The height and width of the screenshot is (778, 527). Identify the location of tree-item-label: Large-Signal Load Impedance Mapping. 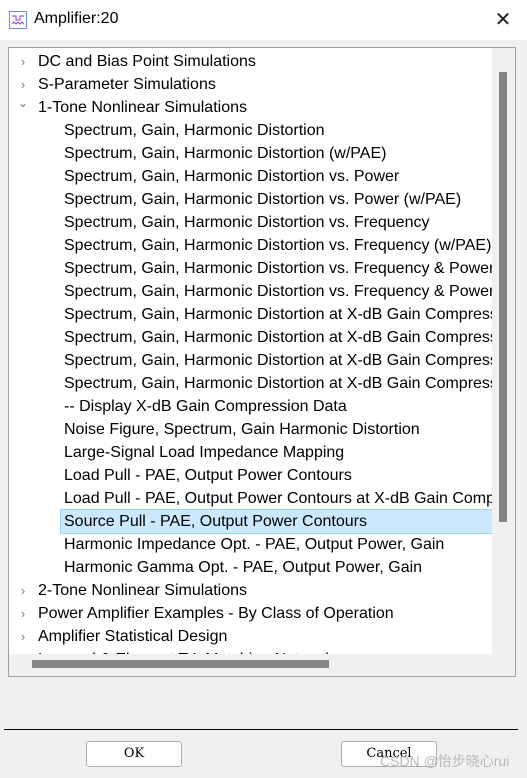
(204, 452).